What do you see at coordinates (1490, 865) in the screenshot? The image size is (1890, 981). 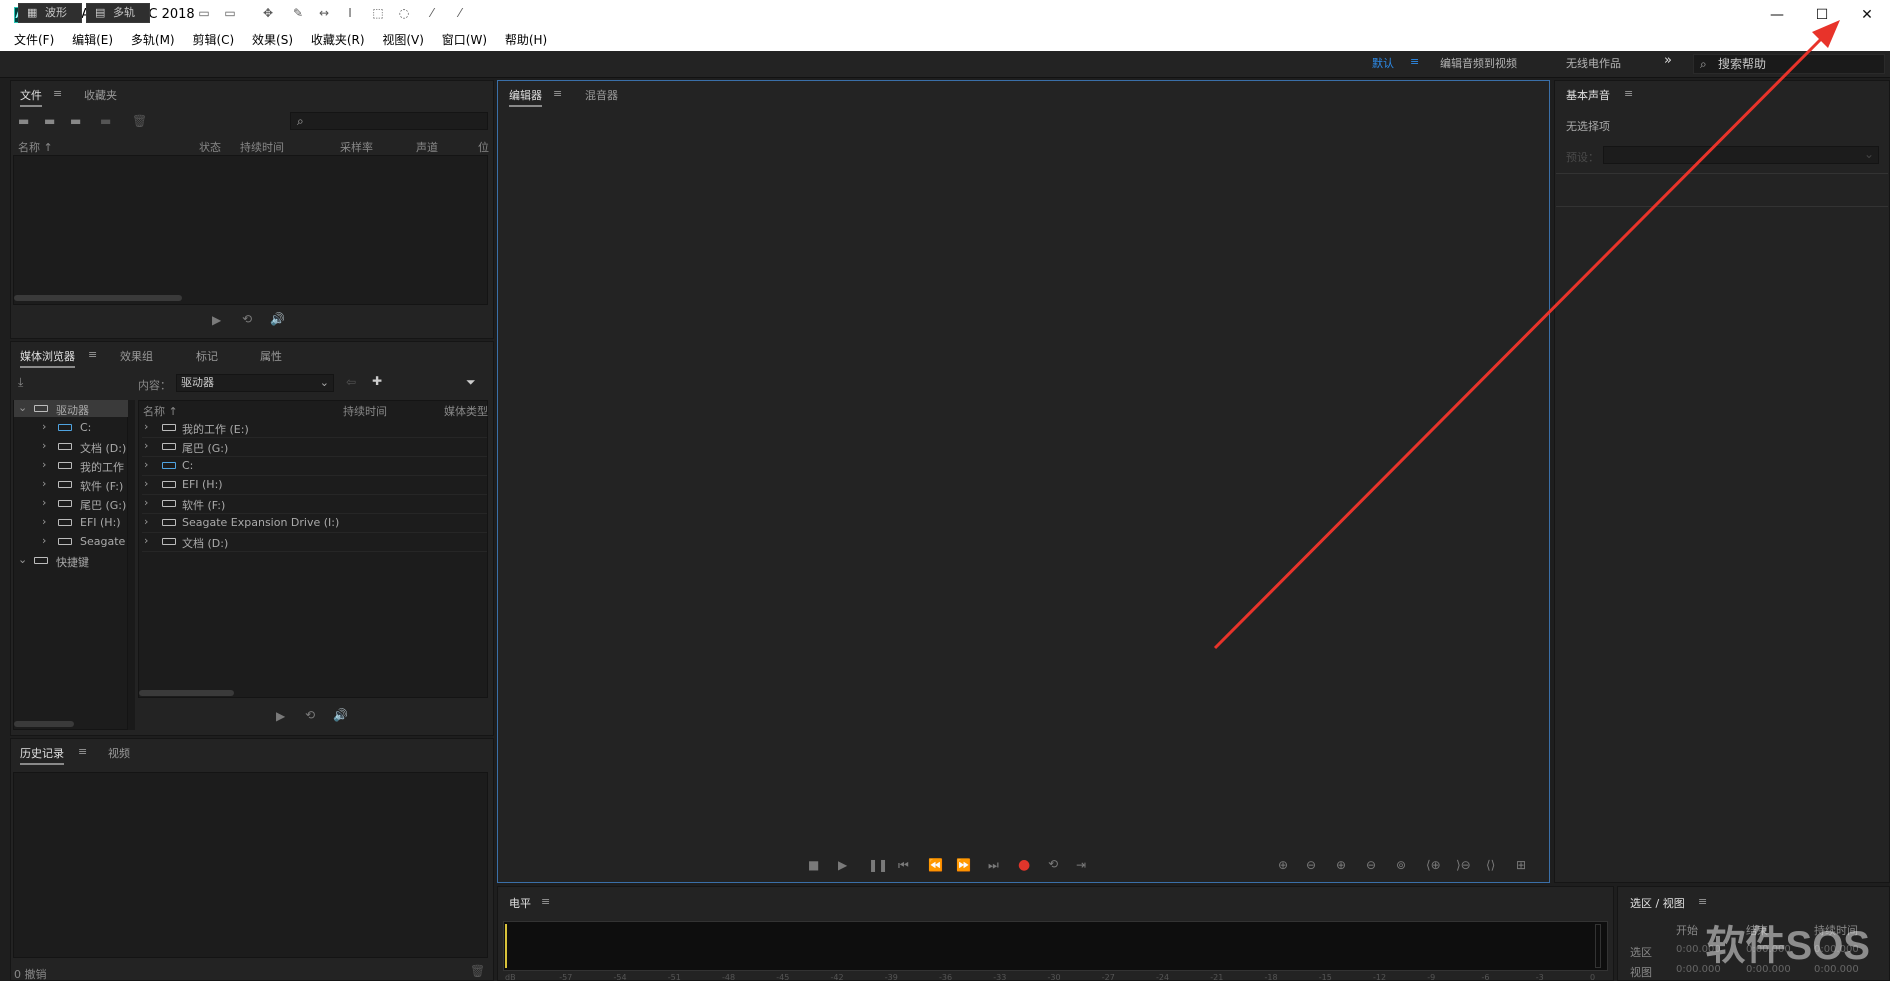 I see `zoom-selection-icon: ⟨⟩` at bounding box center [1490, 865].